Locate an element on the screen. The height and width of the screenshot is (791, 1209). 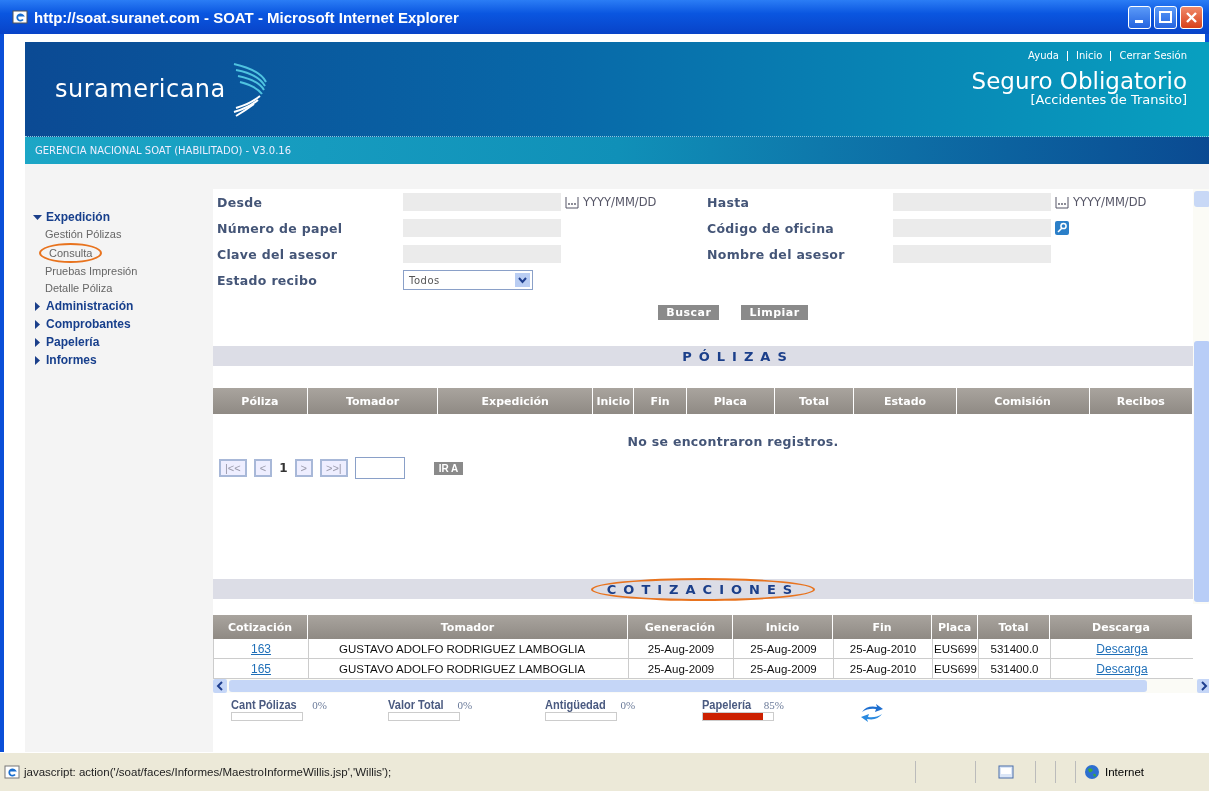
section-title: PÓLIZAS is located at coordinates (738, 356).